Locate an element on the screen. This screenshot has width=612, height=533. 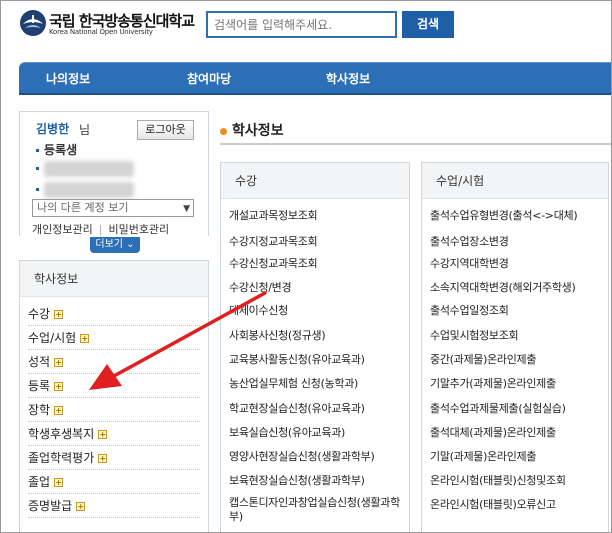
user-links: 개인정보관리 | 비밀번호관리 is located at coordinates (100, 229).